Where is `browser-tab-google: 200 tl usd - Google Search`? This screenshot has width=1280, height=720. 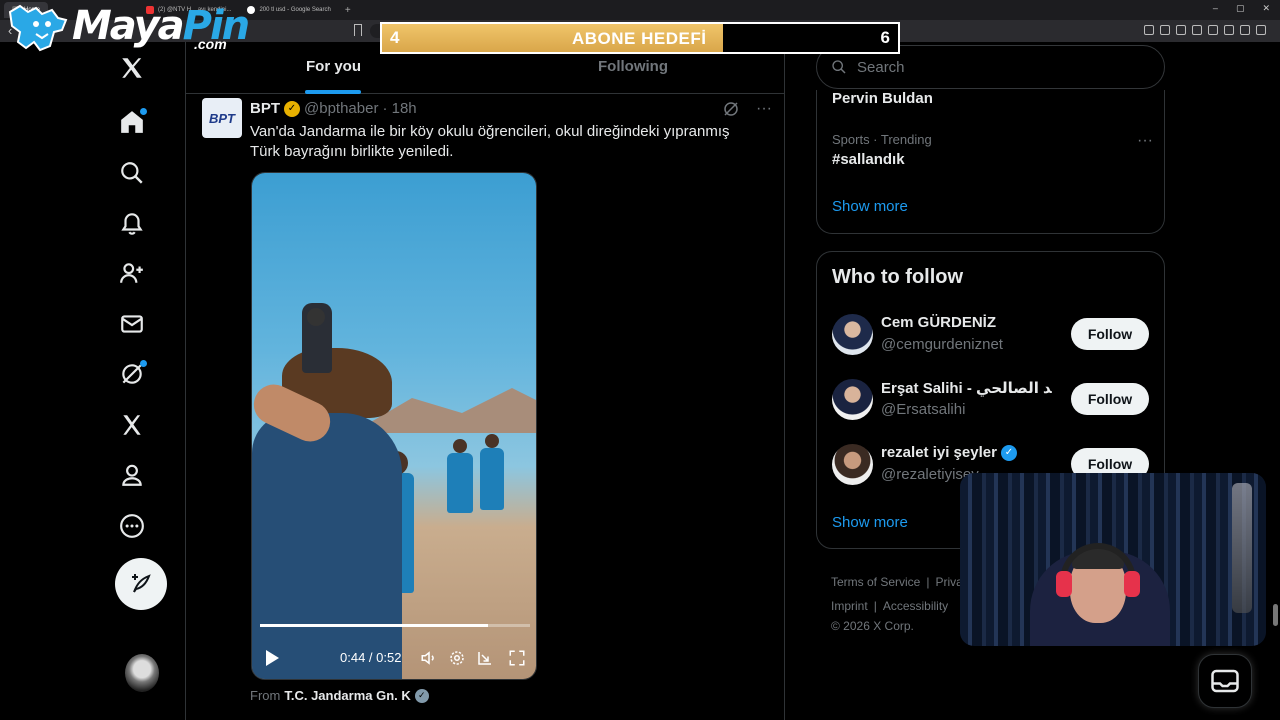 browser-tab-google: 200 tl usd - Google Search is located at coordinates (288, 10).